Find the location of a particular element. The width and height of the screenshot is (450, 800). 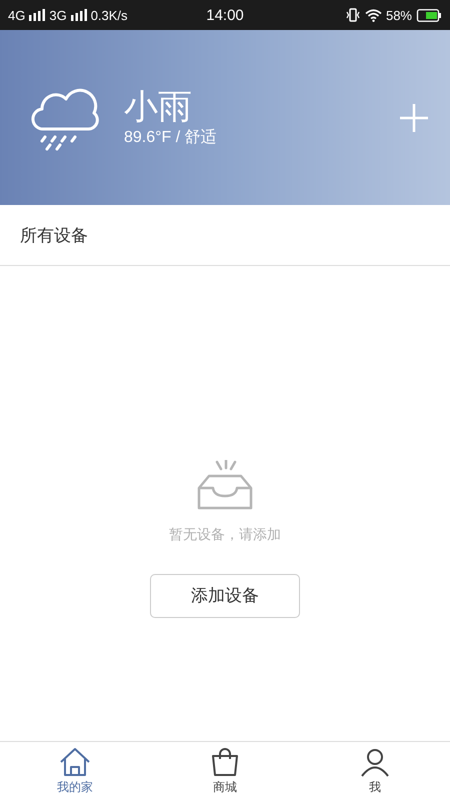

nav-tab: 我 is located at coordinates (375, 771).